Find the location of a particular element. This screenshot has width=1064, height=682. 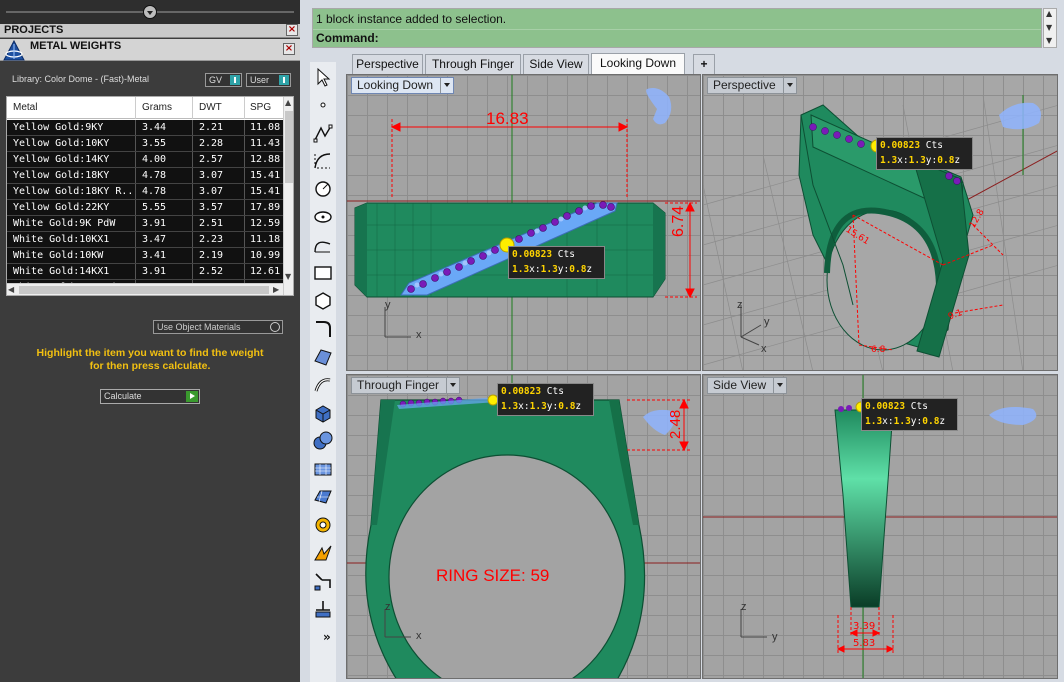

dimension-inner-width: 3.39 is located at coordinates (864, 626).